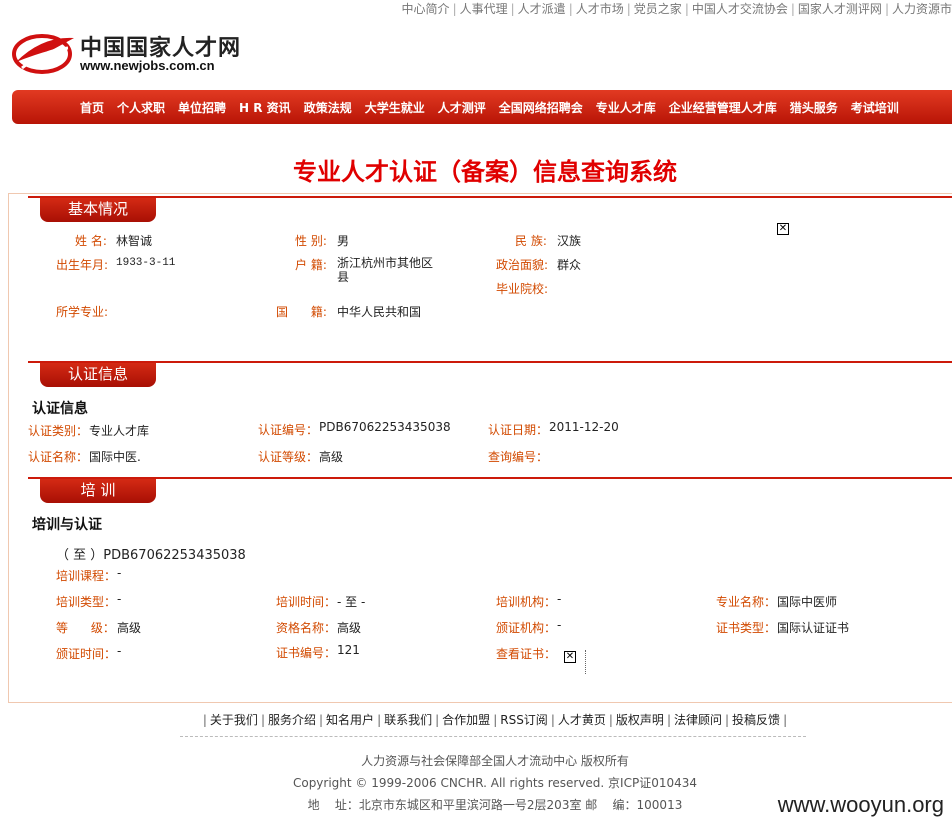 This screenshot has height=833, width=952. Describe the element at coordinates (288, 457) in the screenshot. I see `cert-level-label: 认证等级：` at that location.